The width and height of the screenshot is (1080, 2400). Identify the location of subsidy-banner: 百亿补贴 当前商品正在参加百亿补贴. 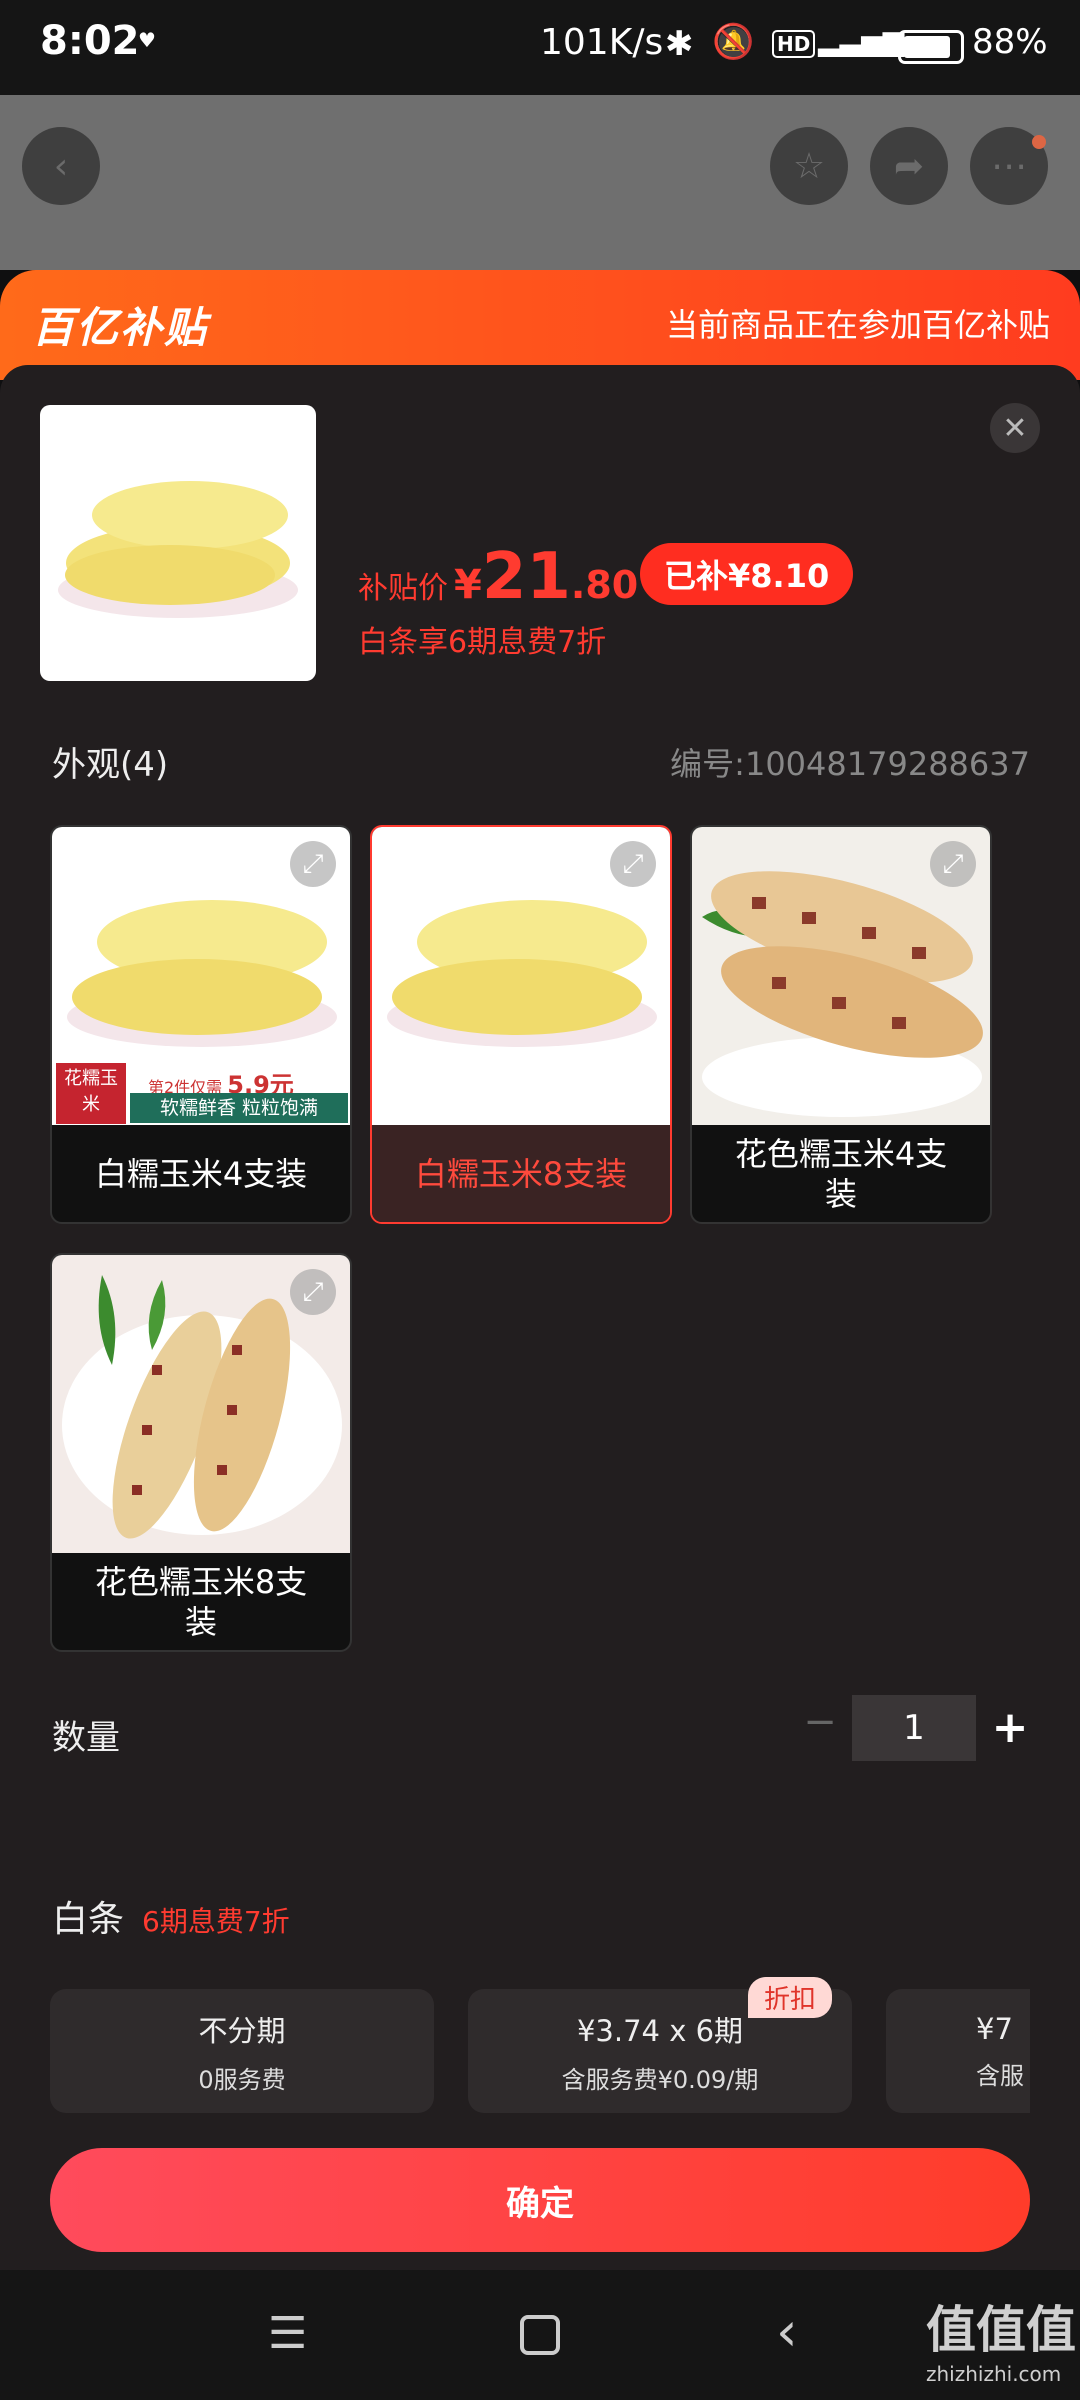
(540, 325).